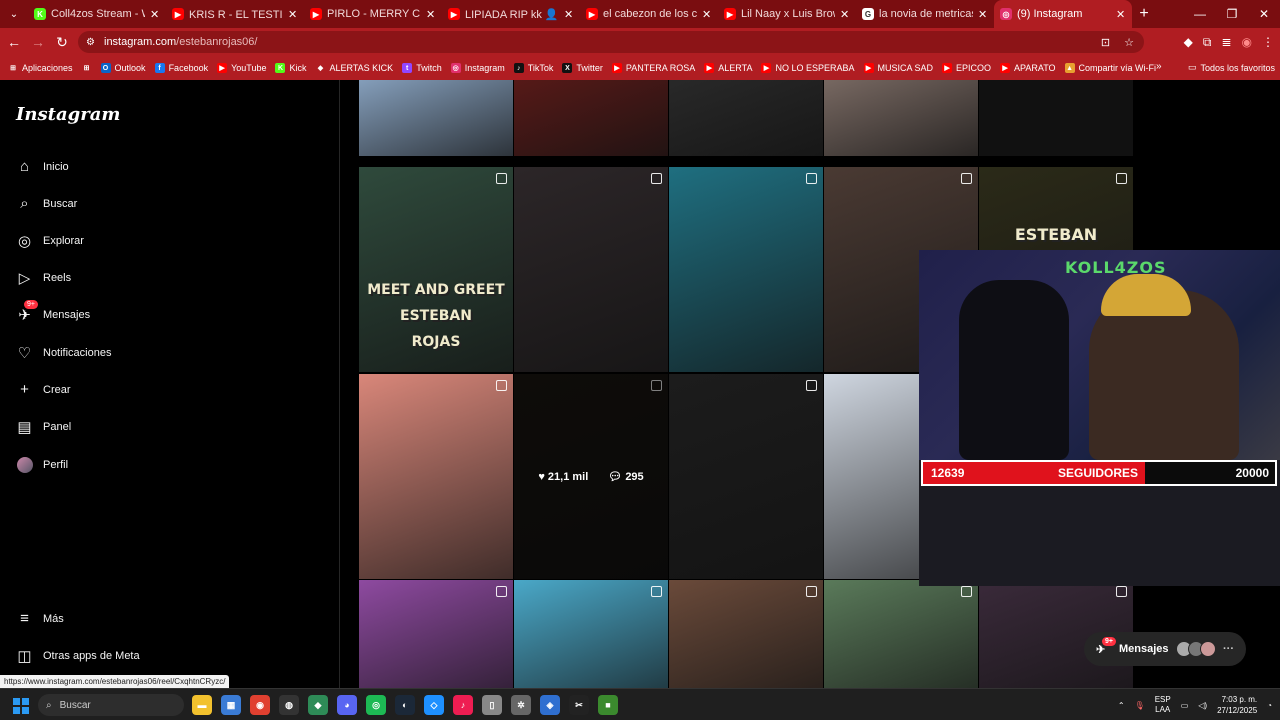 This screenshot has width=1280, height=720. Describe the element at coordinates (521, 705) in the screenshot. I see `settings-icon: ✲` at that location.